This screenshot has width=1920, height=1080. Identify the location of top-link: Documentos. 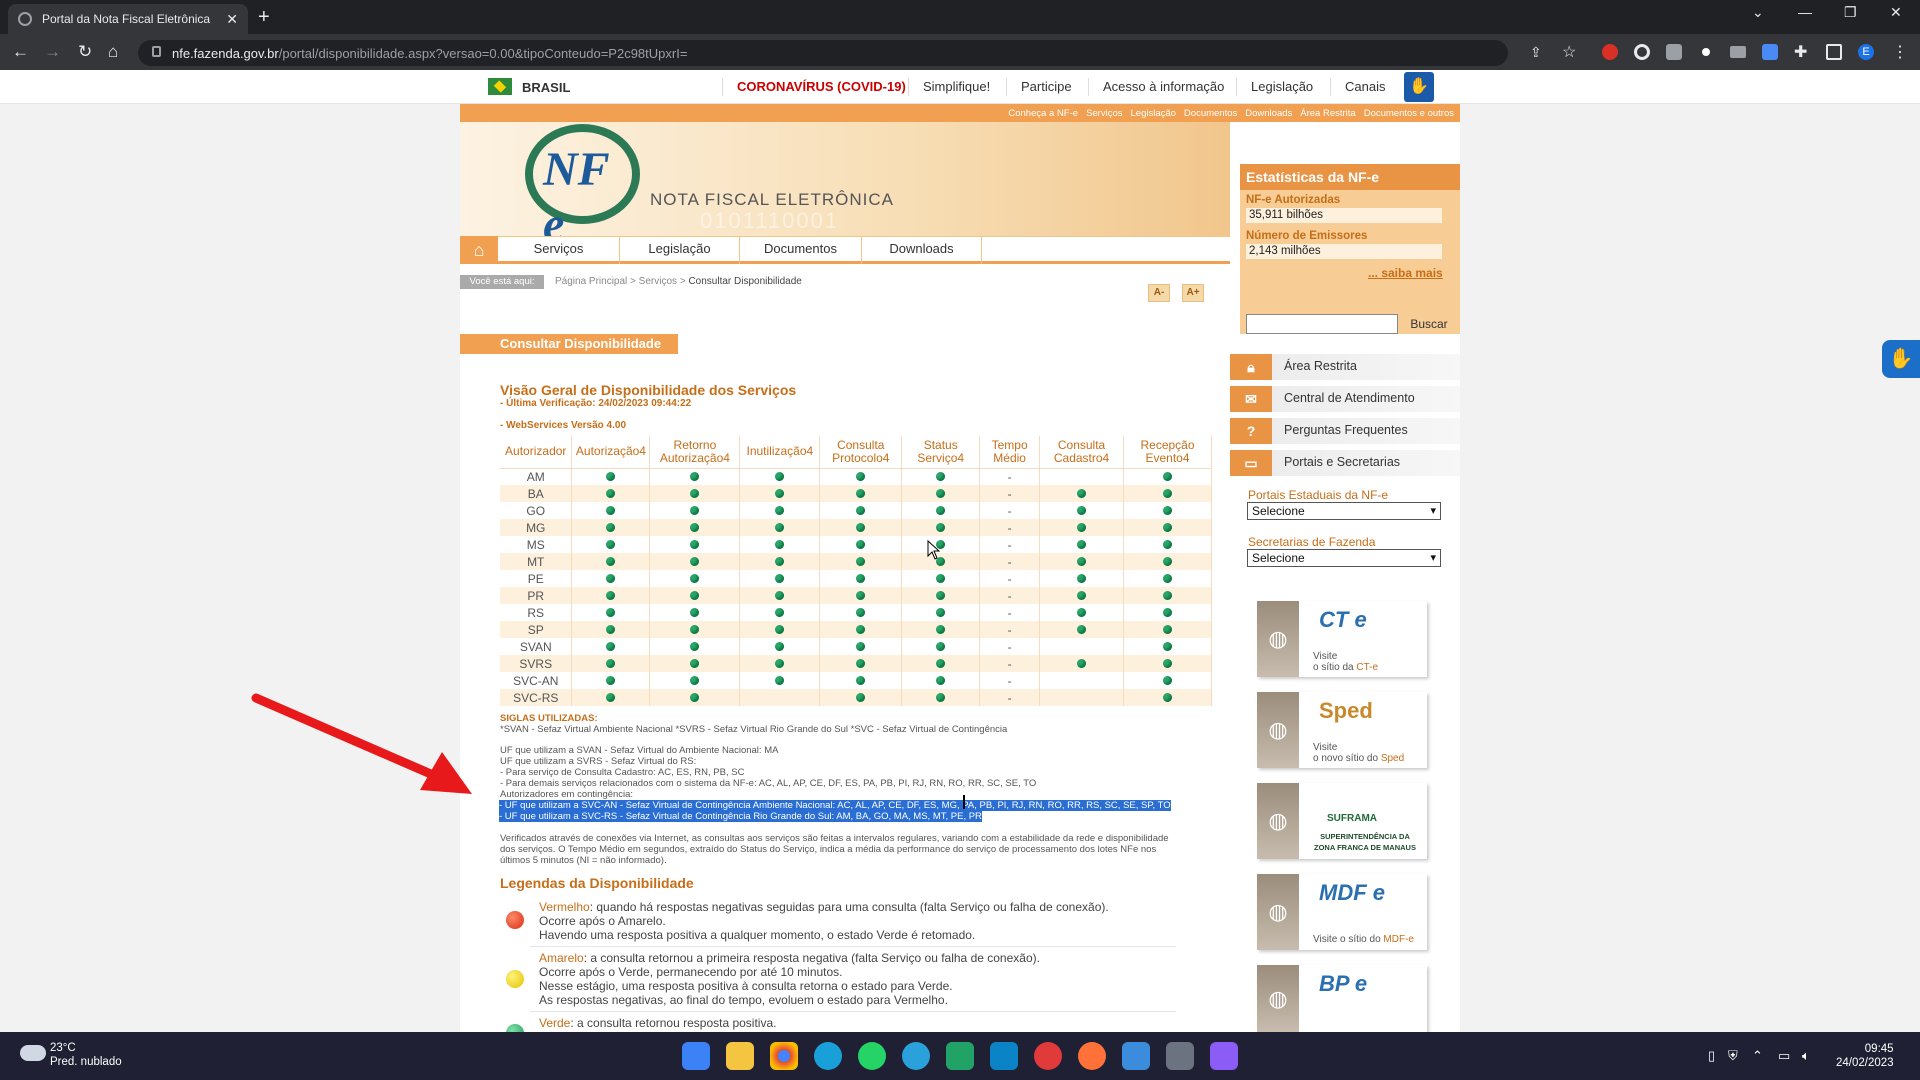
(1210, 113).